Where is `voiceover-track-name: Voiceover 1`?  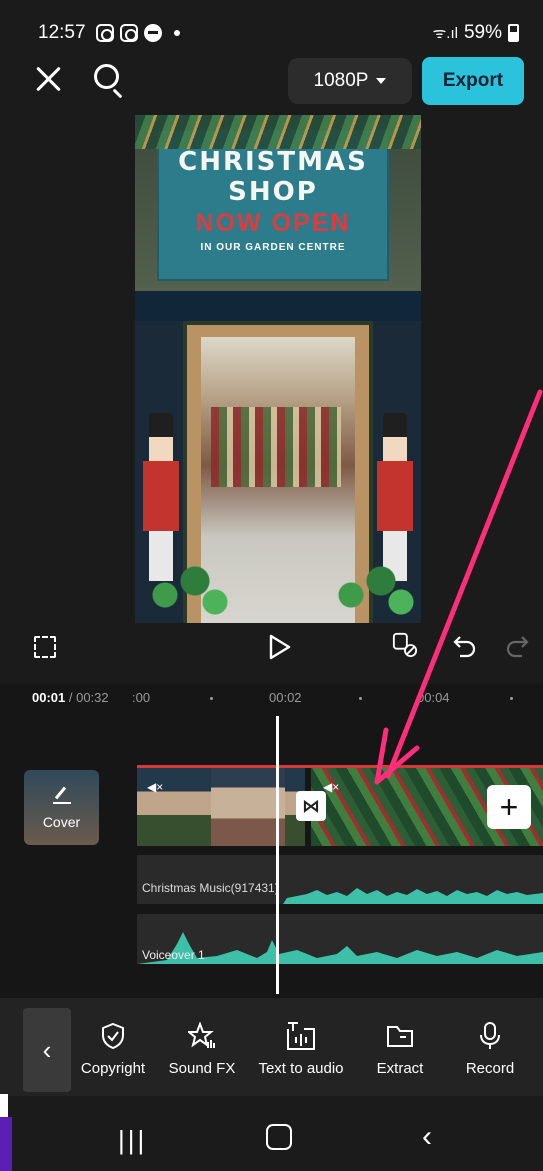
voiceover-track-name: Voiceover 1 is located at coordinates (173, 955).